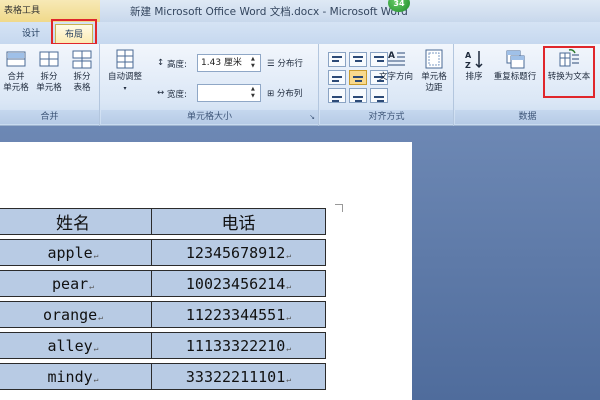 The height and width of the screenshot is (400, 600). What do you see at coordinates (255, 93) in the screenshot?
I see `width-spinner-arrows: ▲ ▼` at bounding box center [255, 93].